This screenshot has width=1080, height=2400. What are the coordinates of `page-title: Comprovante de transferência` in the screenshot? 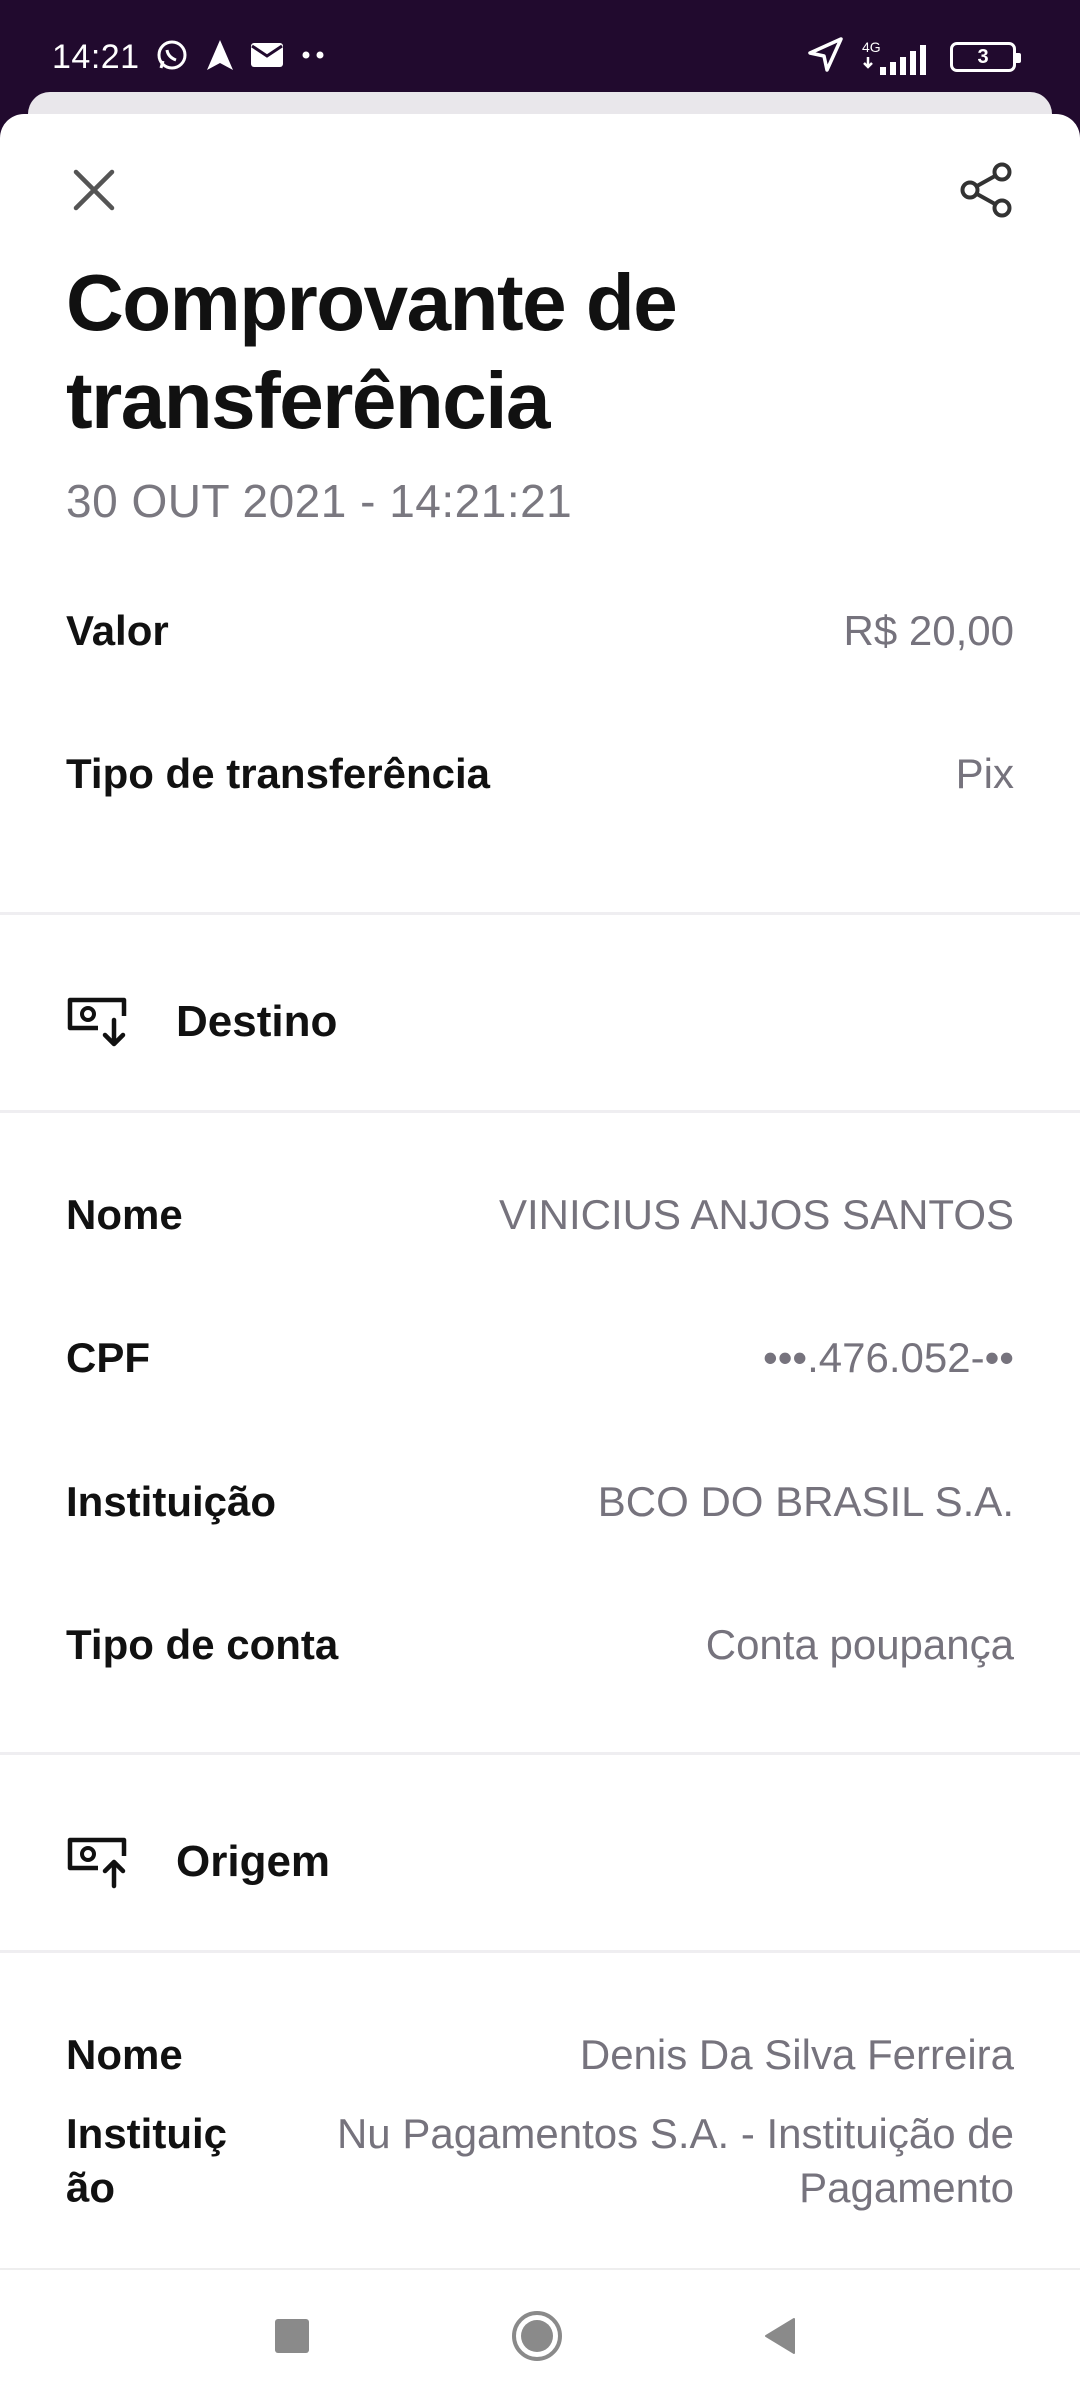 It's located at (372, 351).